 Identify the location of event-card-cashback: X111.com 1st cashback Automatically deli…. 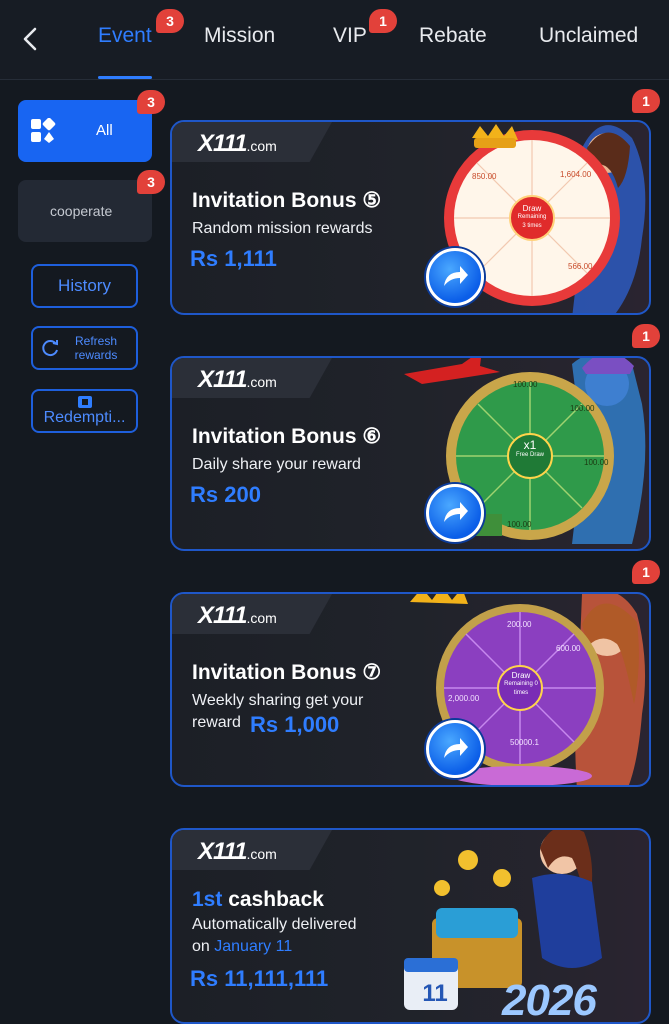
(410, 926).